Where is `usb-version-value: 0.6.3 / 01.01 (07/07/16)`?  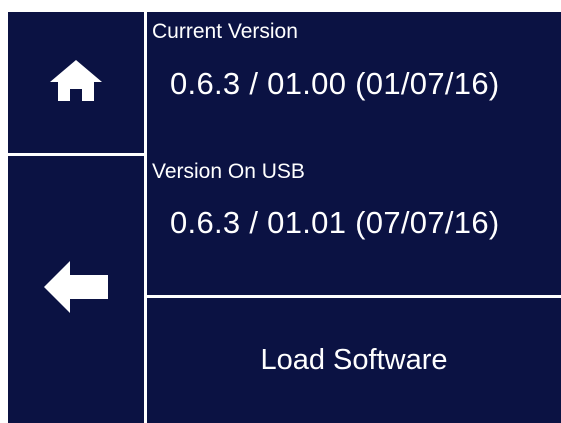
usb-version-value: 0.6.3 / 01.01 (07/07/16) is located at coordinates (335, 222).